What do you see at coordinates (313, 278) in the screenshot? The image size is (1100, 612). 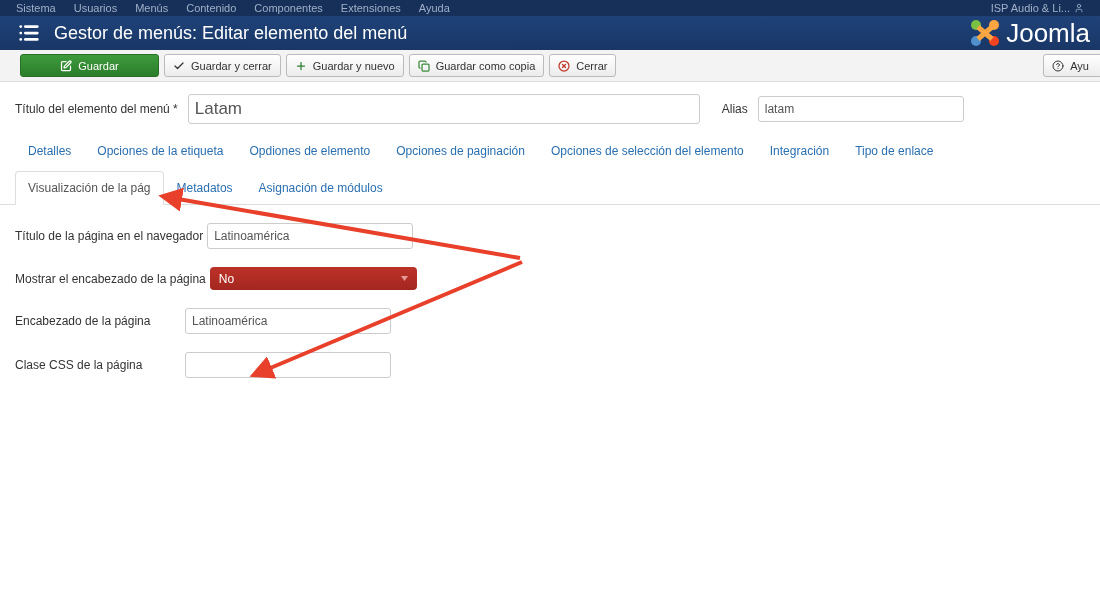 I see `select-field: No` at bounding box center [313, 278].